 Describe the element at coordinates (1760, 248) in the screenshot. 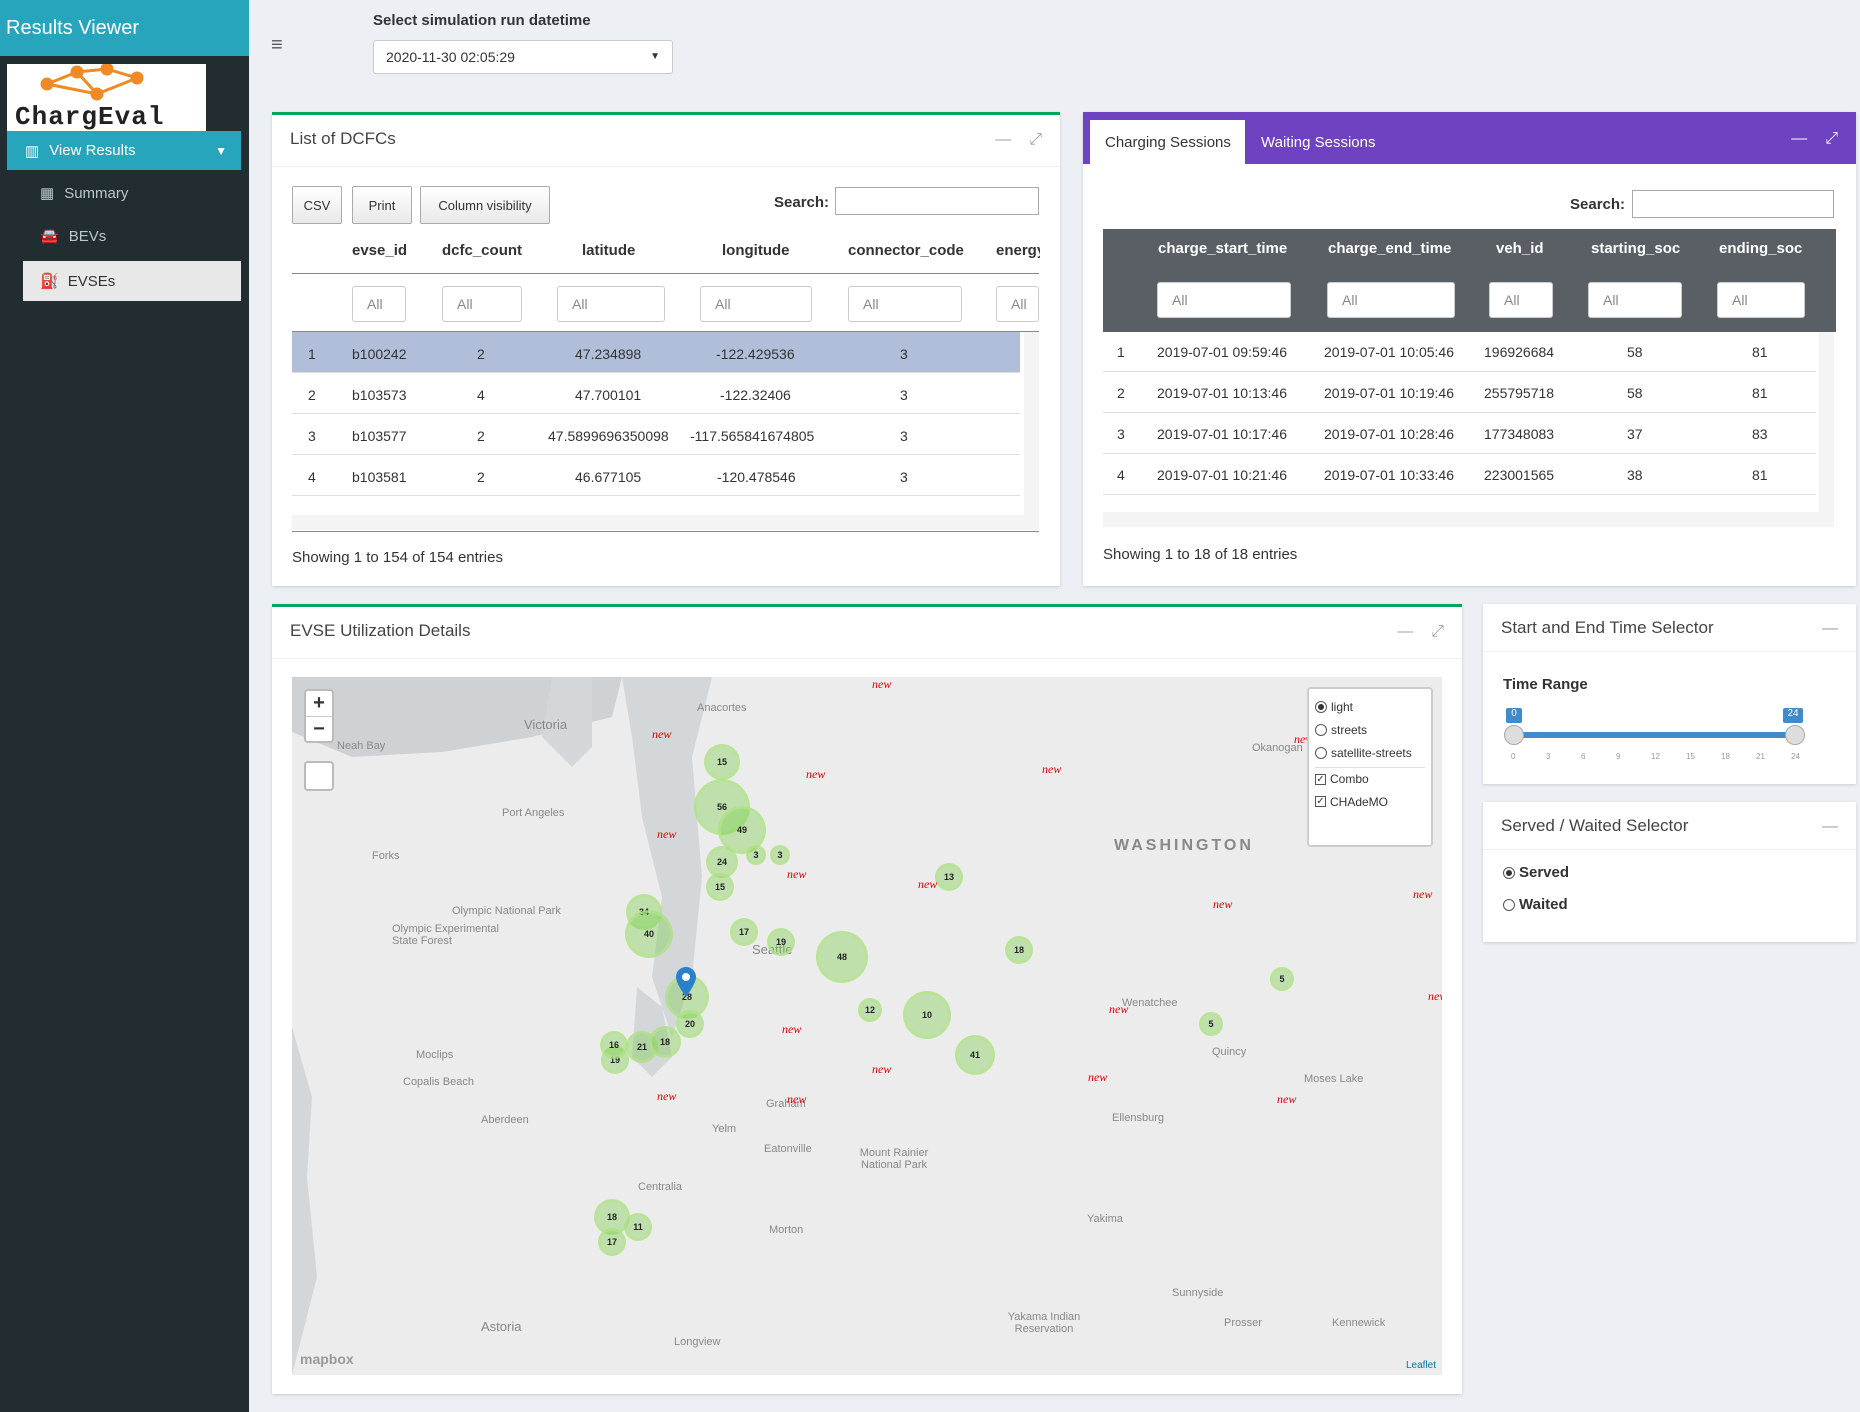

I see `col-ending-soc: ending_soc` at that location.